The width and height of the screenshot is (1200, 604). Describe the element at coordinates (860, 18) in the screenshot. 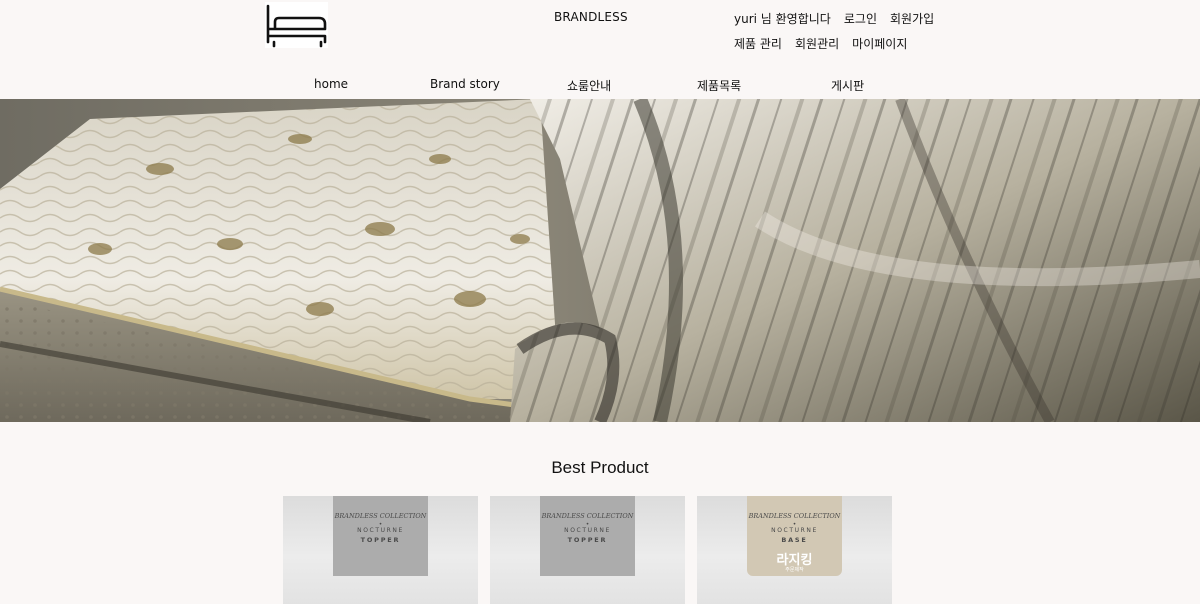

I see `login-link: 로그인` at that location.